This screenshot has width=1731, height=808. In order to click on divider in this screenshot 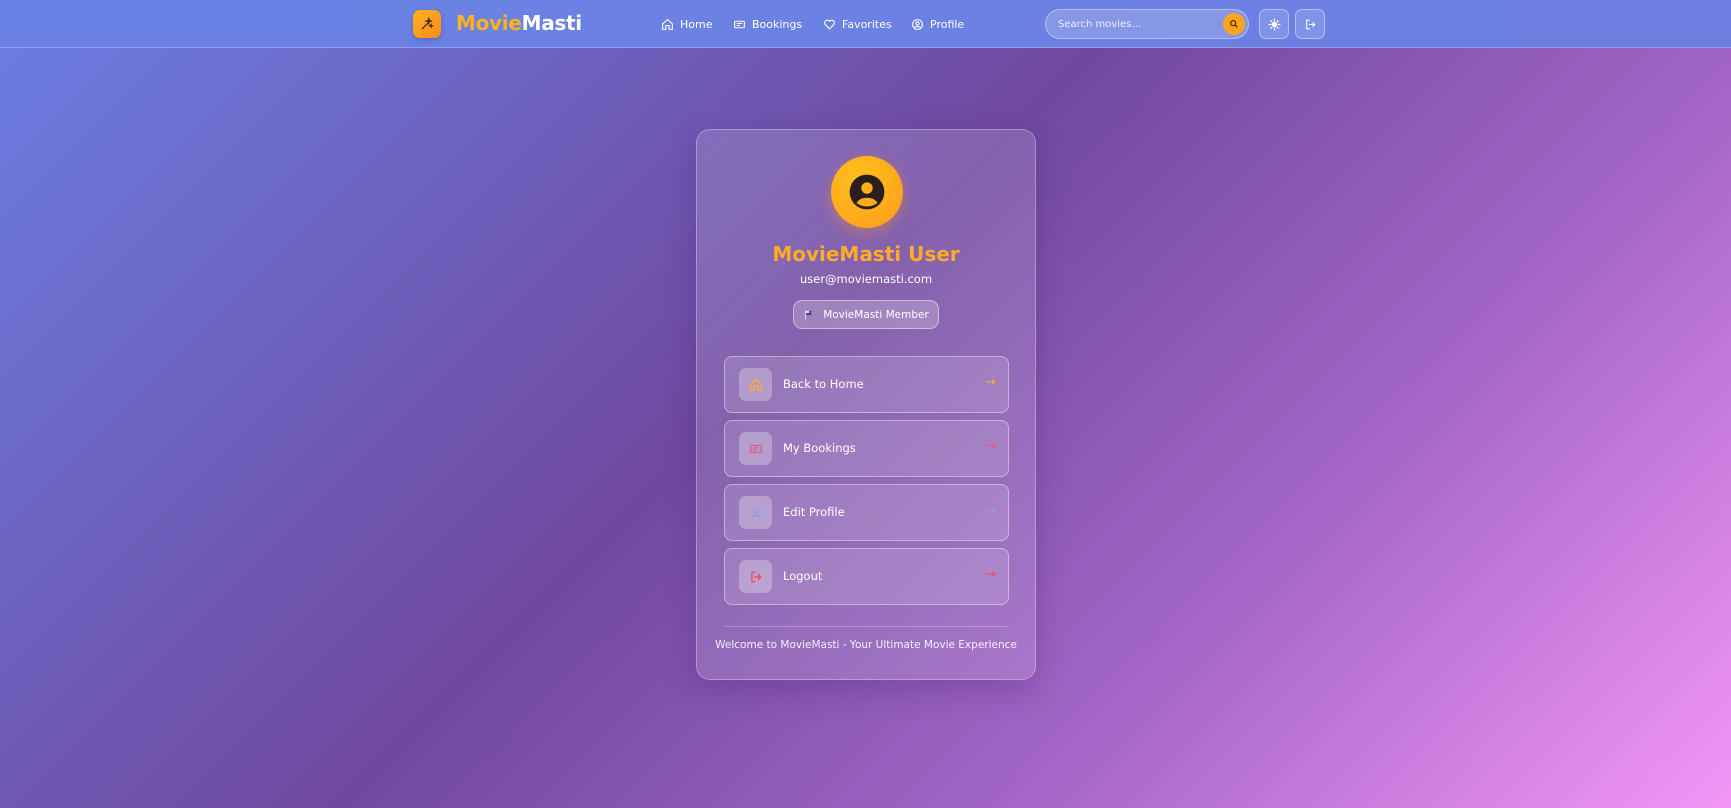, I will do `click(866, 626)`.